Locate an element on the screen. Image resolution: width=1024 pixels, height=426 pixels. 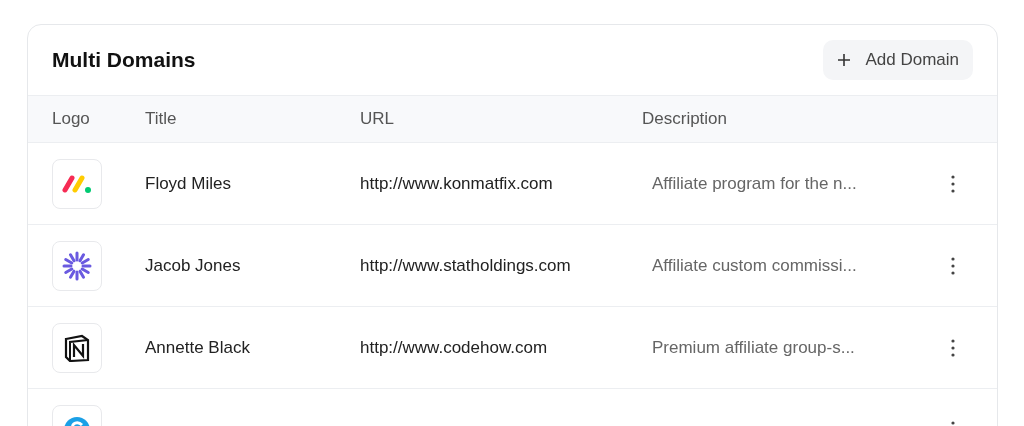
plus-icon is located at coordinates (844, 60).